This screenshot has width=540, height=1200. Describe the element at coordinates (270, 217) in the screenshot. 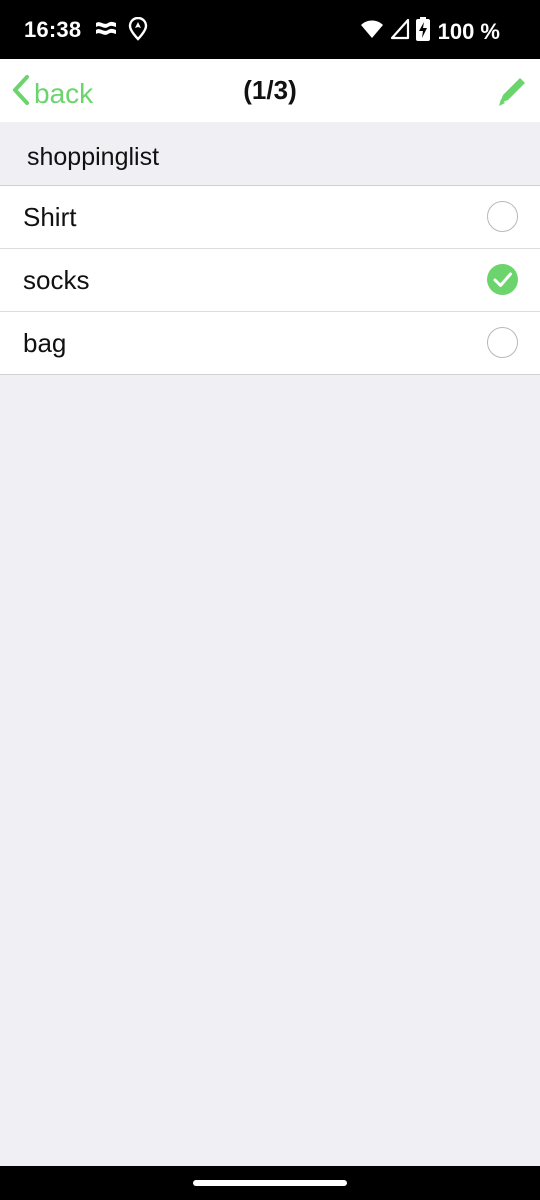

I see `list-item: Shirt` at that location.